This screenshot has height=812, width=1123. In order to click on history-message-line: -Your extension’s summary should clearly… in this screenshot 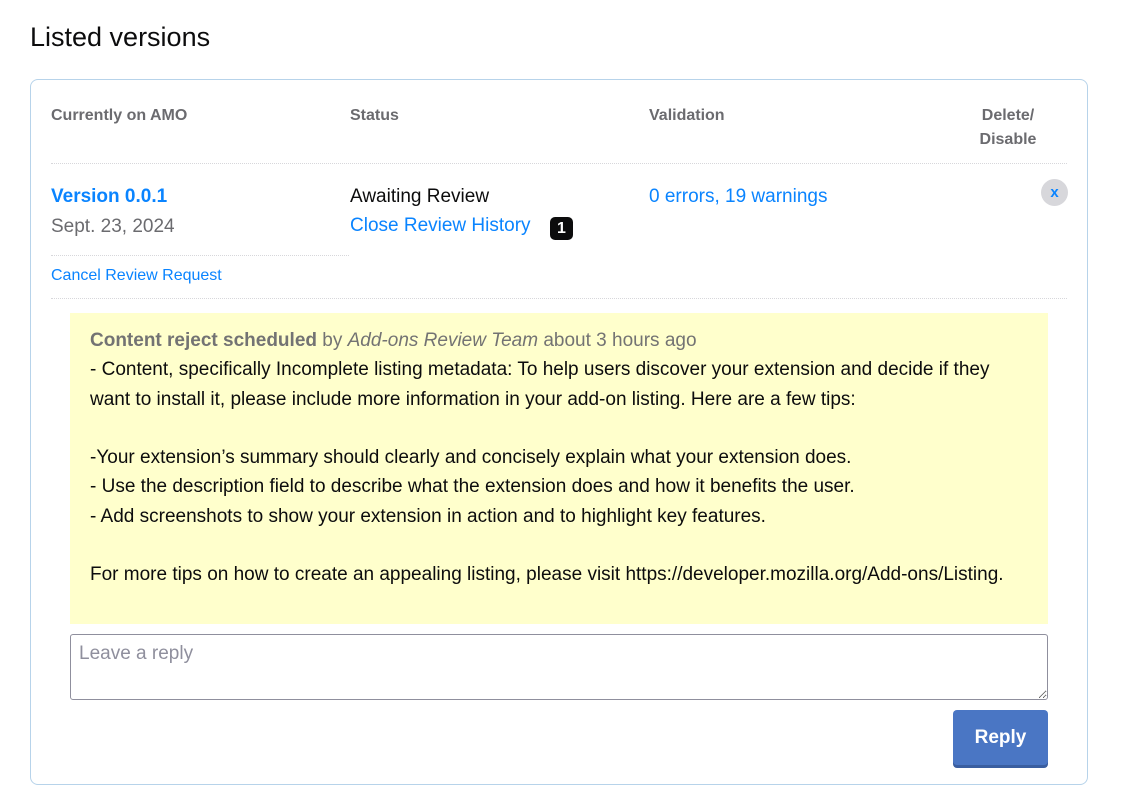, I will do `click(471, 458)`.